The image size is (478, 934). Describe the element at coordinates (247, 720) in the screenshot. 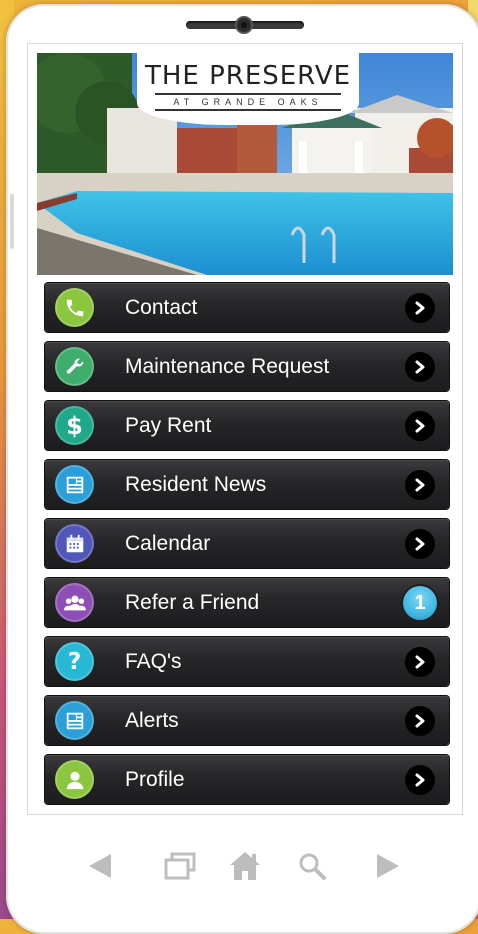

I see `menu-item-alerts: Alerts` at that location.